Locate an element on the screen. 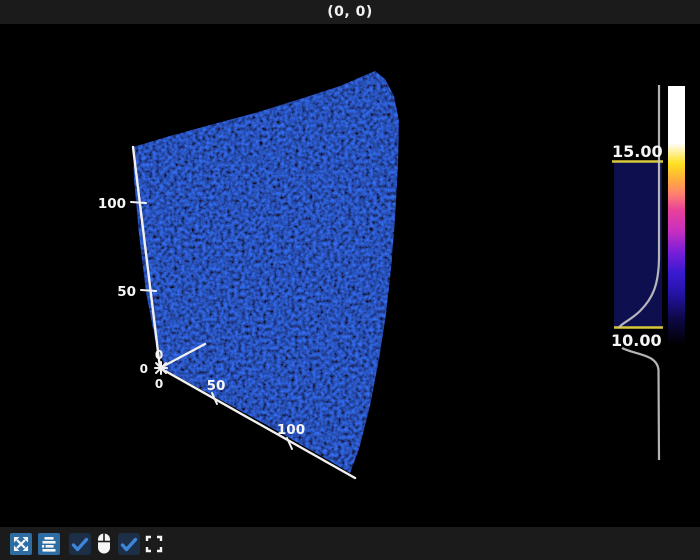 The width and height of the screenshot is (700, 560). mouse-icon is located at coordinates (104, 543).